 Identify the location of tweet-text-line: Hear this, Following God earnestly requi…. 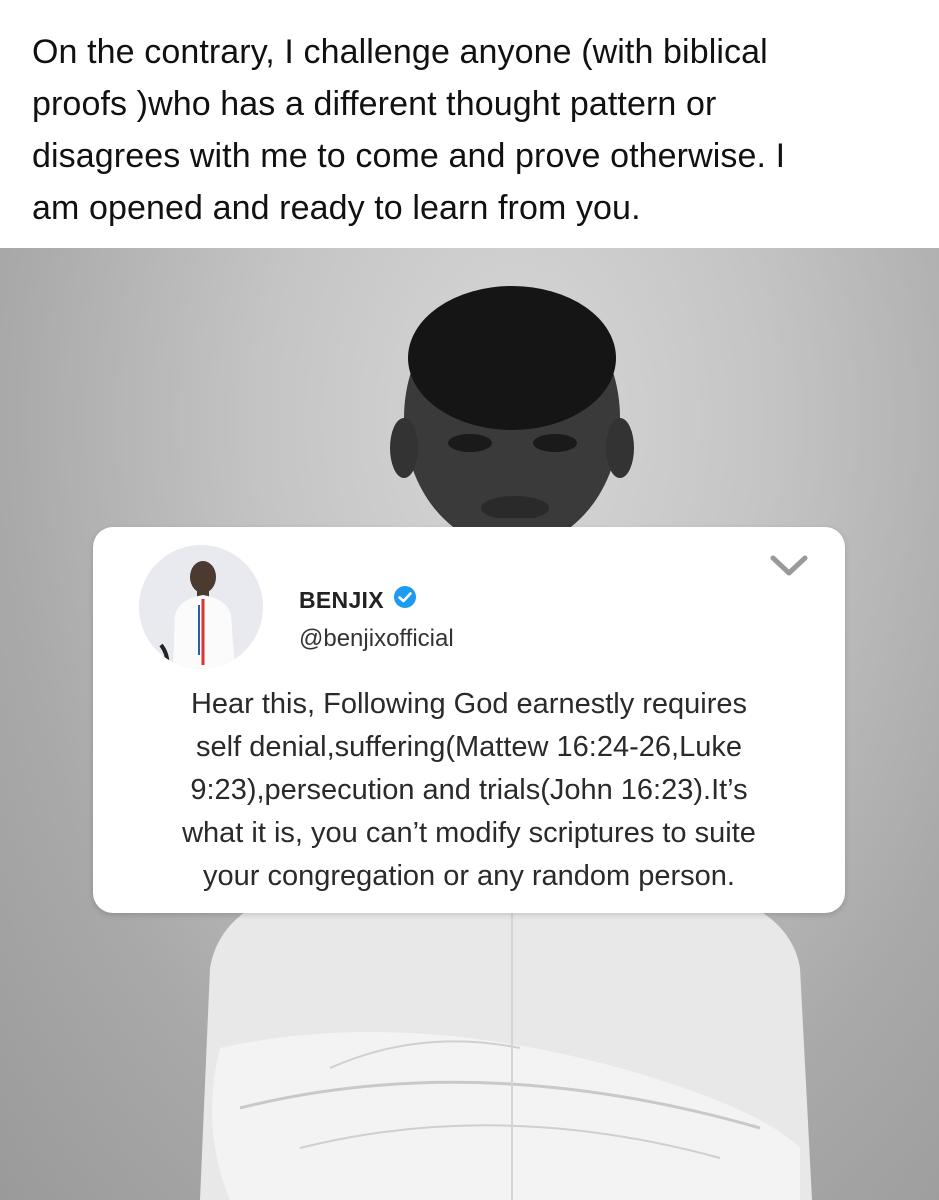
(469, 704).